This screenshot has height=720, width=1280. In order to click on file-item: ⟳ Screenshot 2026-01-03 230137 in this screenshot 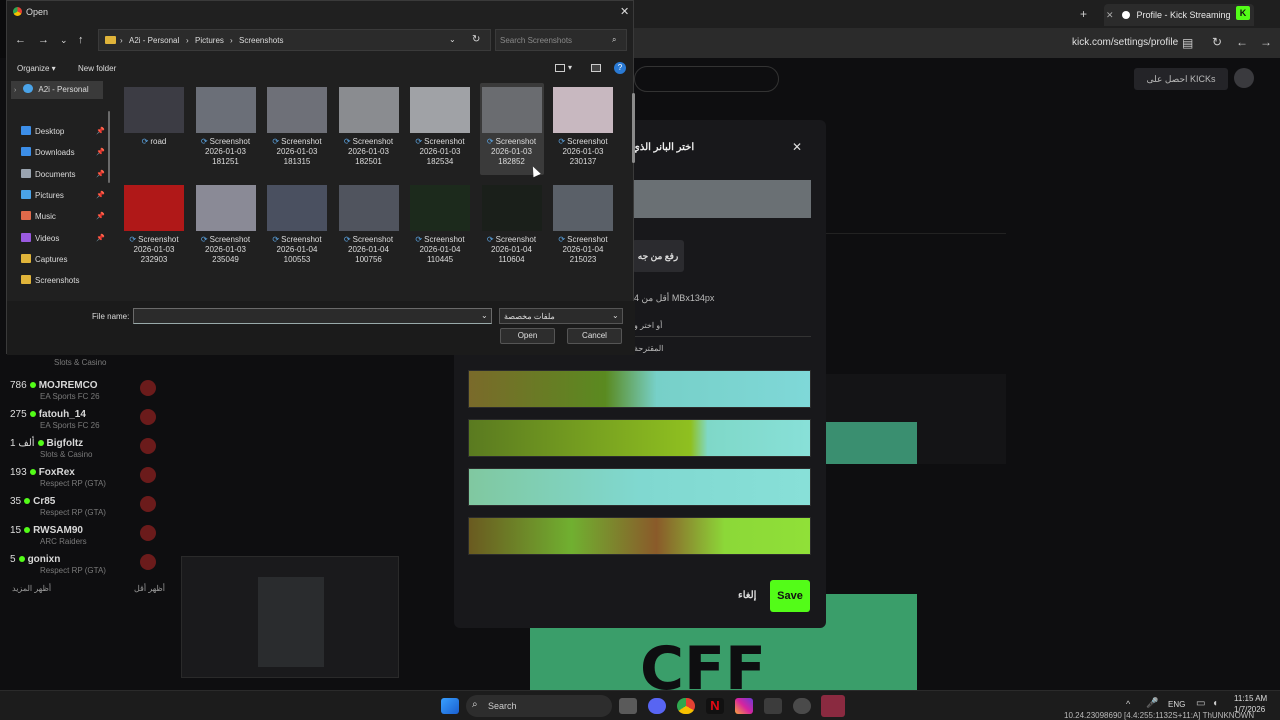, I will do `click(583, 129)`.